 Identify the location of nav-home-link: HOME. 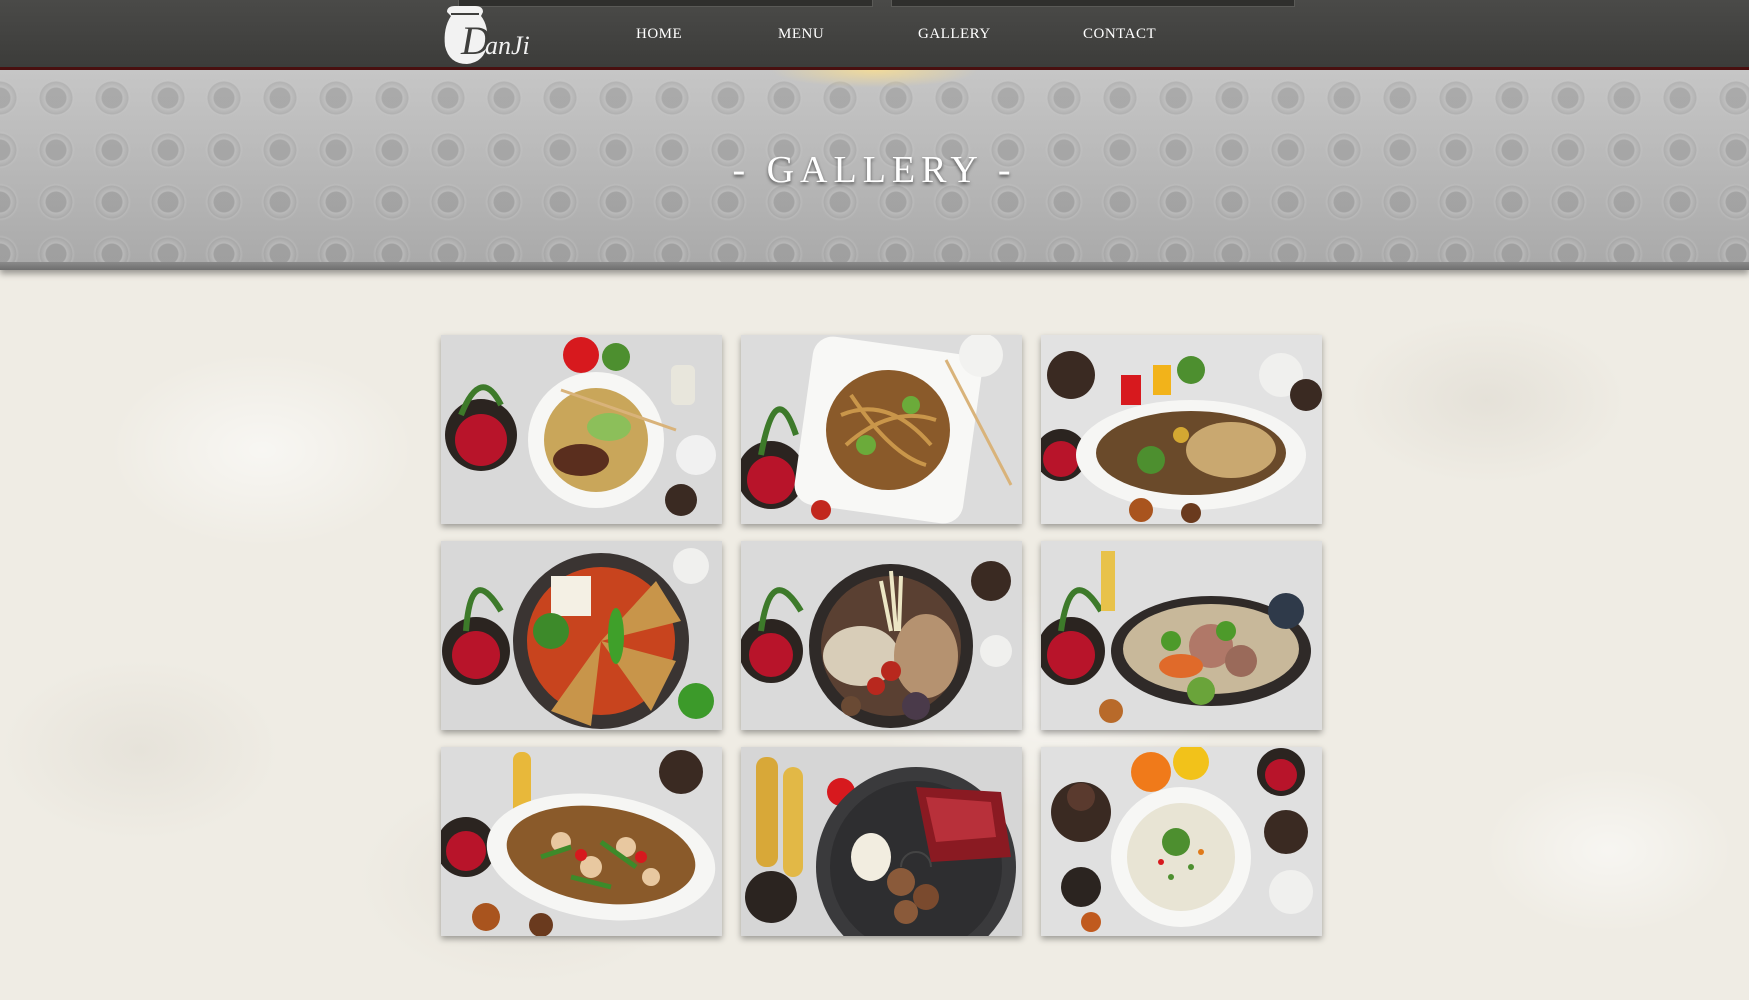
(659, 34).